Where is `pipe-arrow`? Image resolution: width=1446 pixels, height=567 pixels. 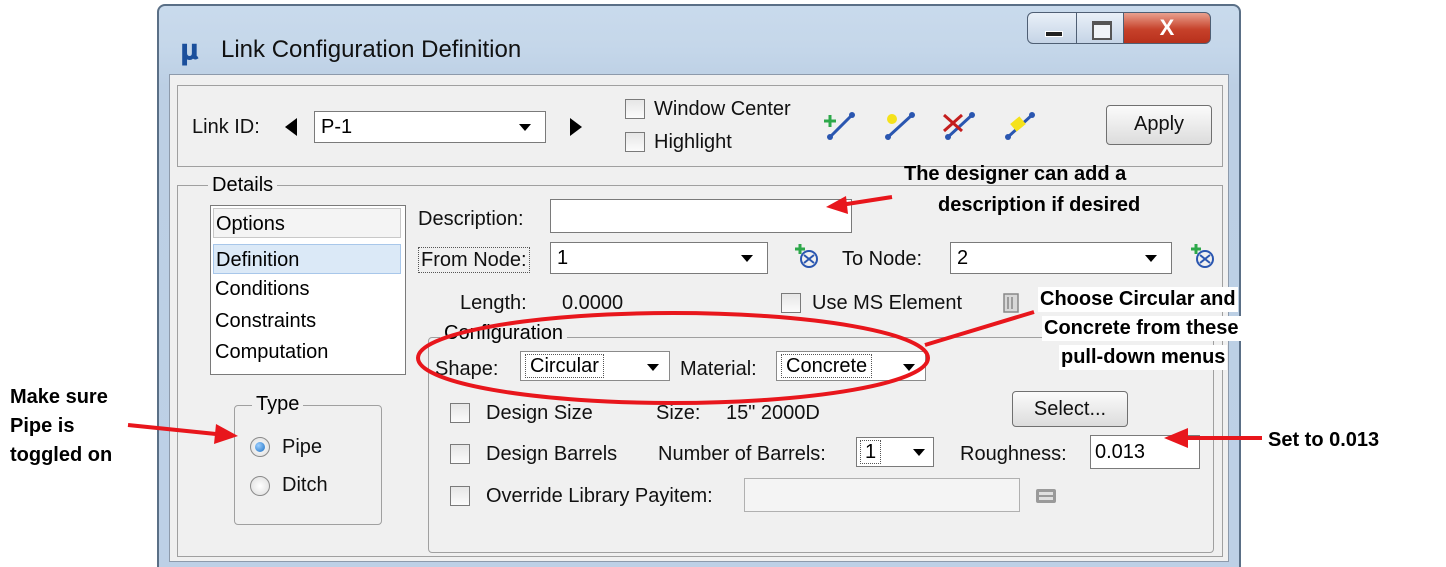 pipe-arrow is located at coordinates (172, 429).